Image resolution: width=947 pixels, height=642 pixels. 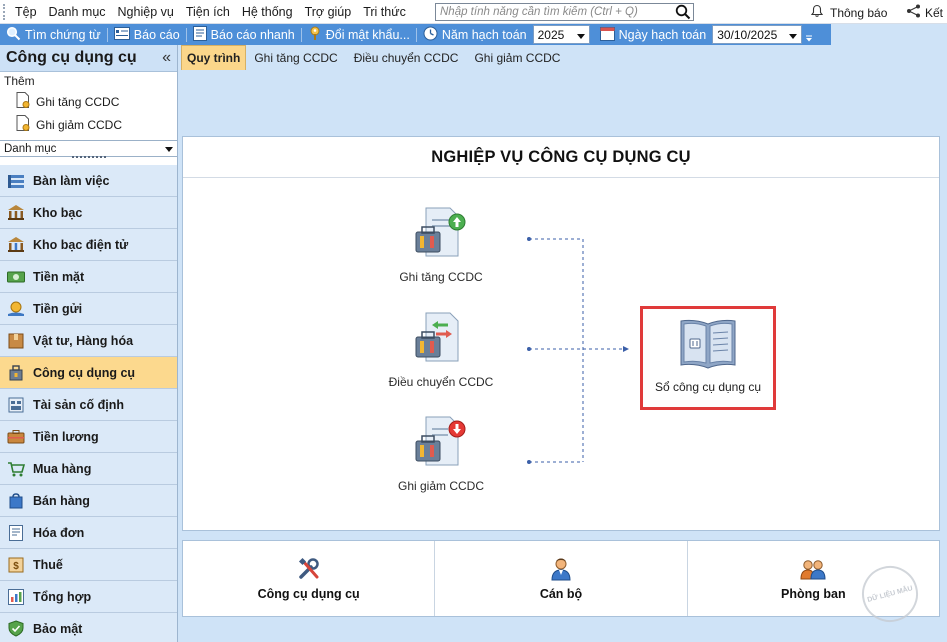 I want to click on nav-label: Bán hàng, so click(x=61, y=500).